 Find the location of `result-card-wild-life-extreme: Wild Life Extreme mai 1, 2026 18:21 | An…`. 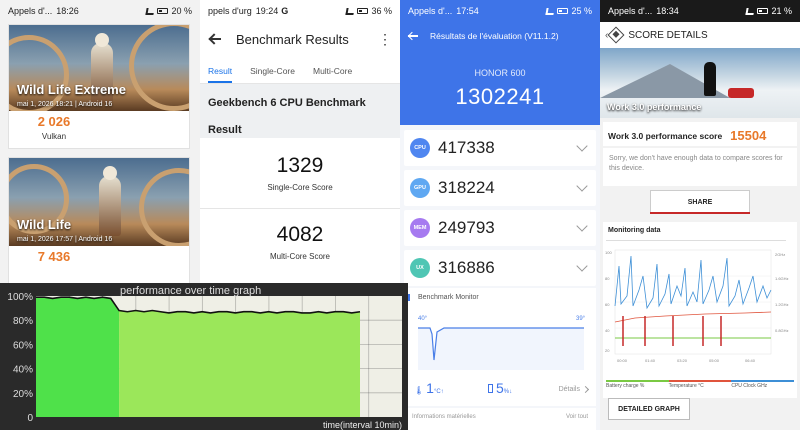

result-card-wild-life-extreme: Wild Life Extreme mai 1, 2026 18:21 | An… is located at coordinates (99, 86).